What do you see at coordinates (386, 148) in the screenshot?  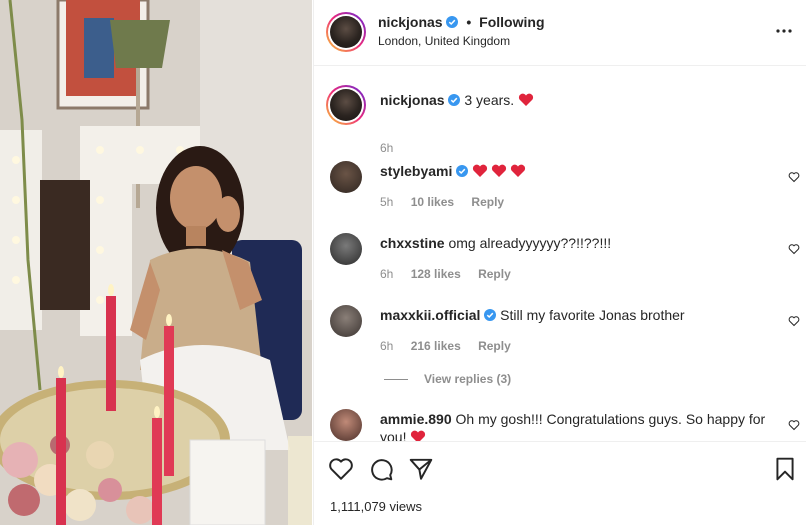 I see `caption-timestamp: 6h` at bounding box center [386, 148].